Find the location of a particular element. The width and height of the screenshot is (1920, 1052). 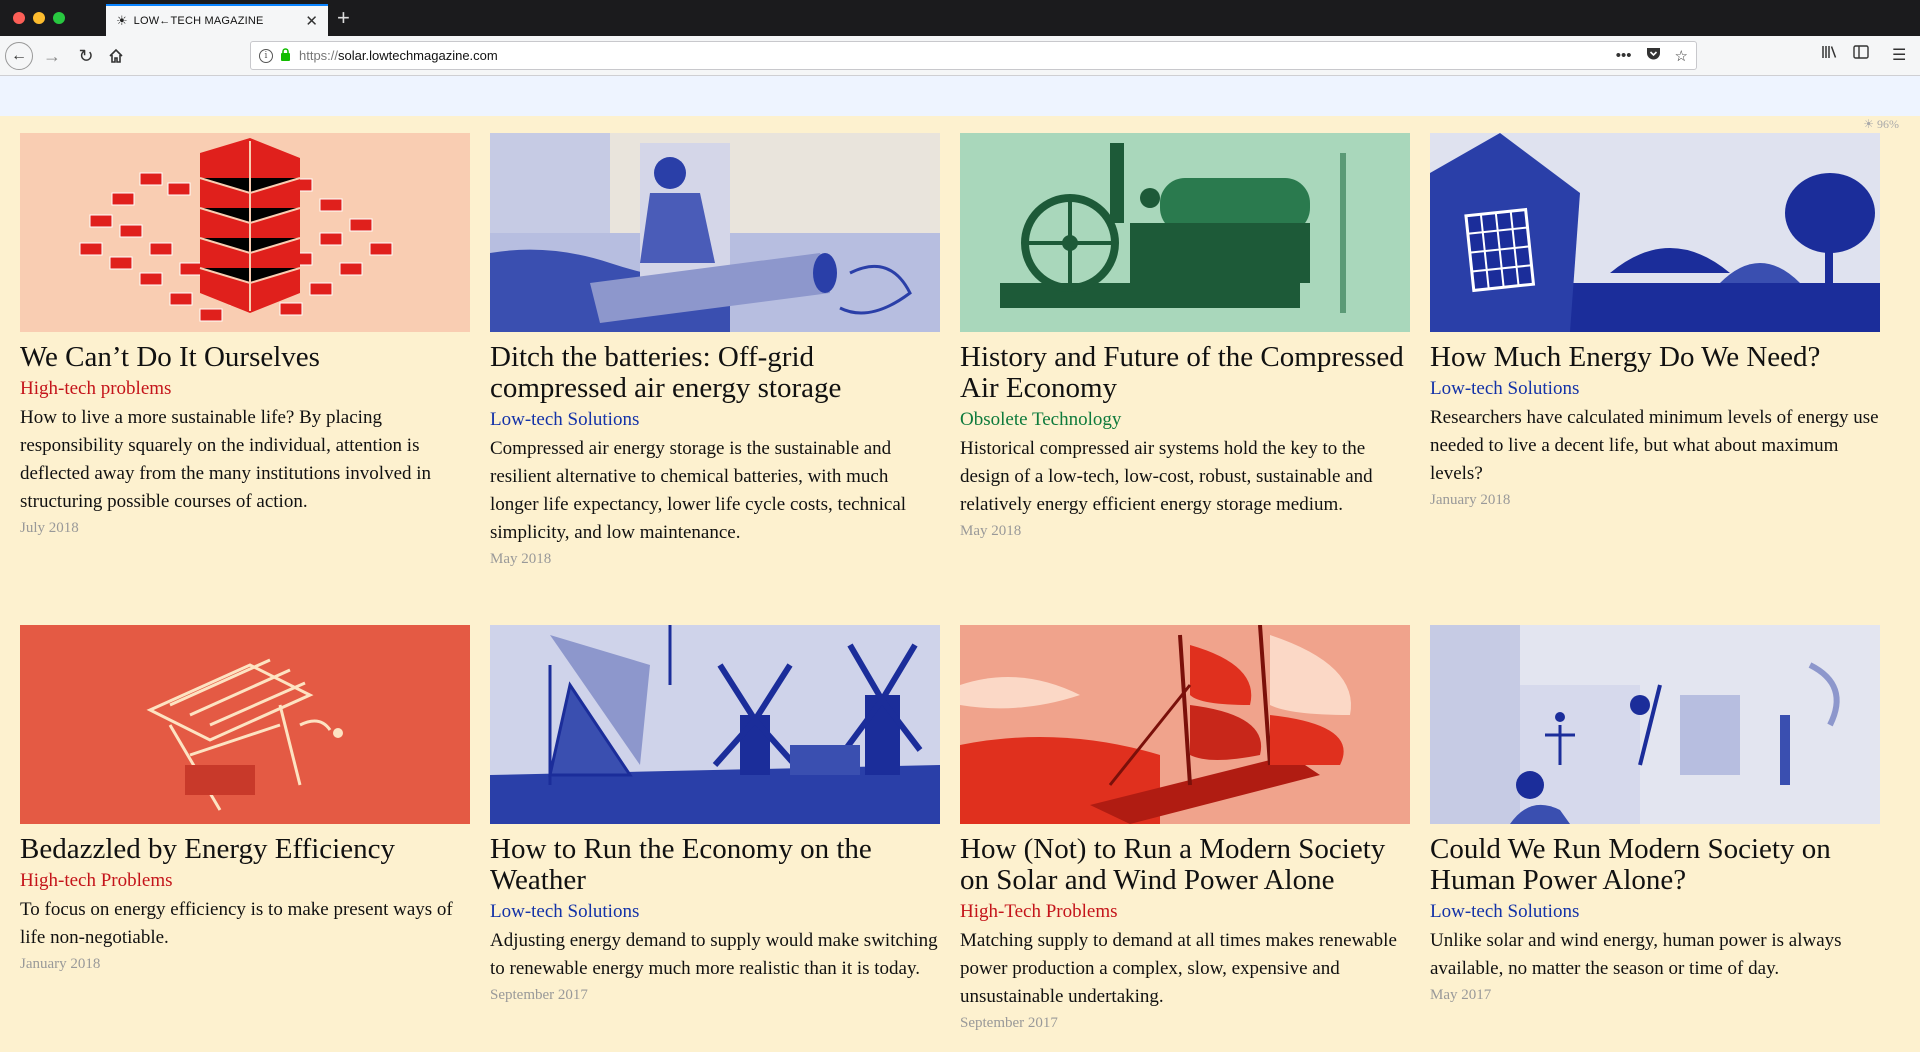

url-text: https://solar.lowtechmagazine.com is located at coordinates (950, 55).